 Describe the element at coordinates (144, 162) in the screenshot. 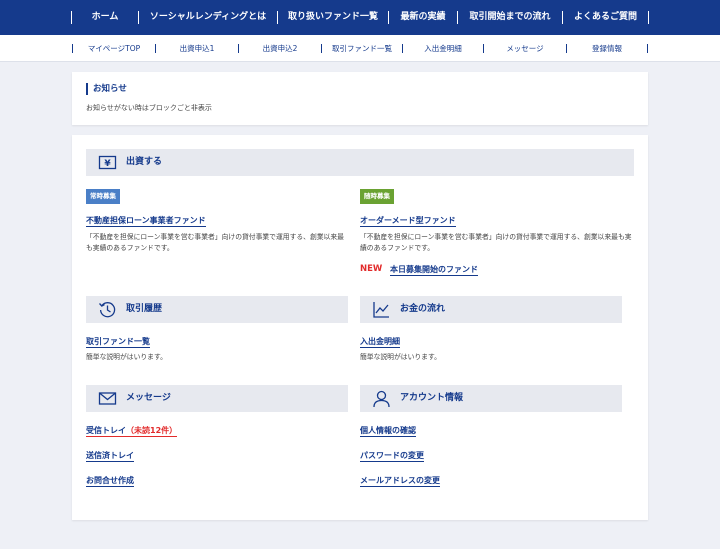

I see `invest-heading: 出資する` at that location.